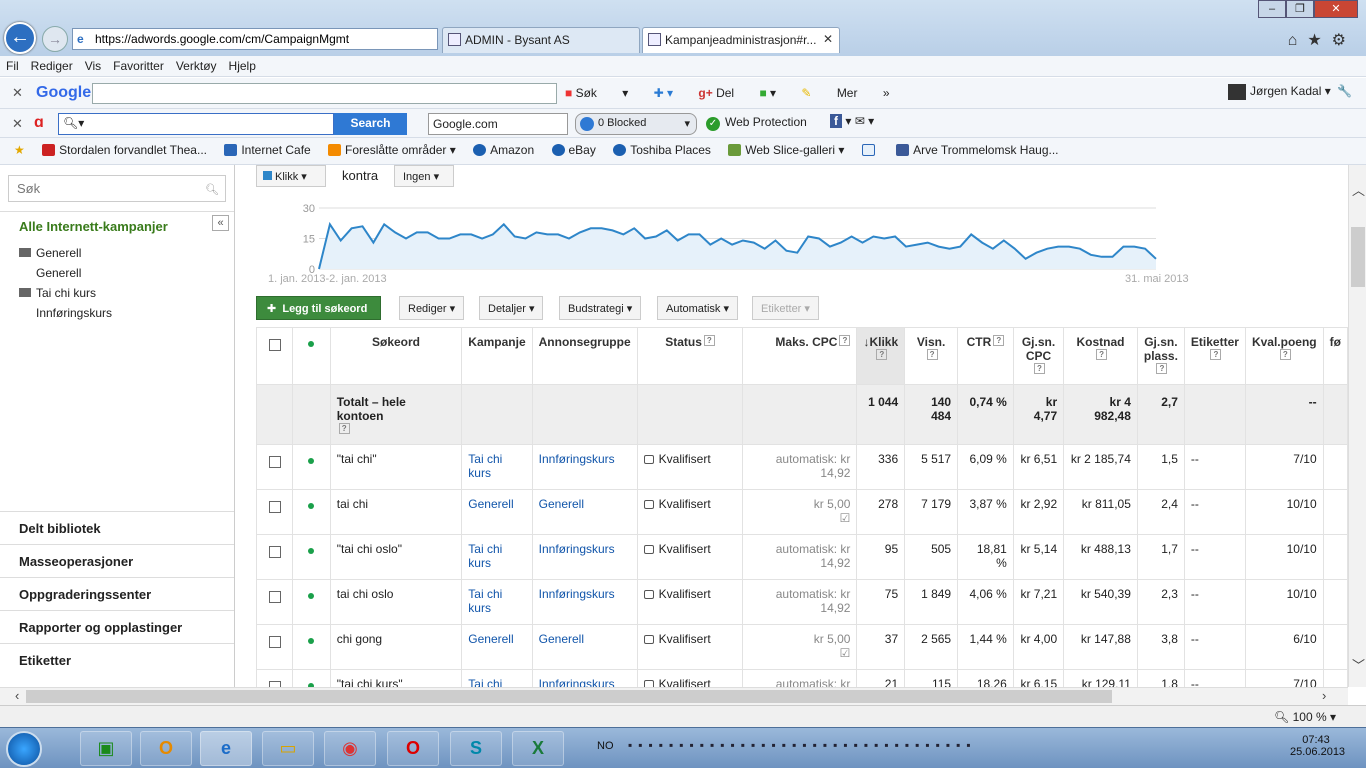 The width and height of the screenshot is (1366, 768). What do you see at coordinates (1100, 356) in the screenshot?
I see `col-cost: Kostnad?` at bounding box center [1100, 356].